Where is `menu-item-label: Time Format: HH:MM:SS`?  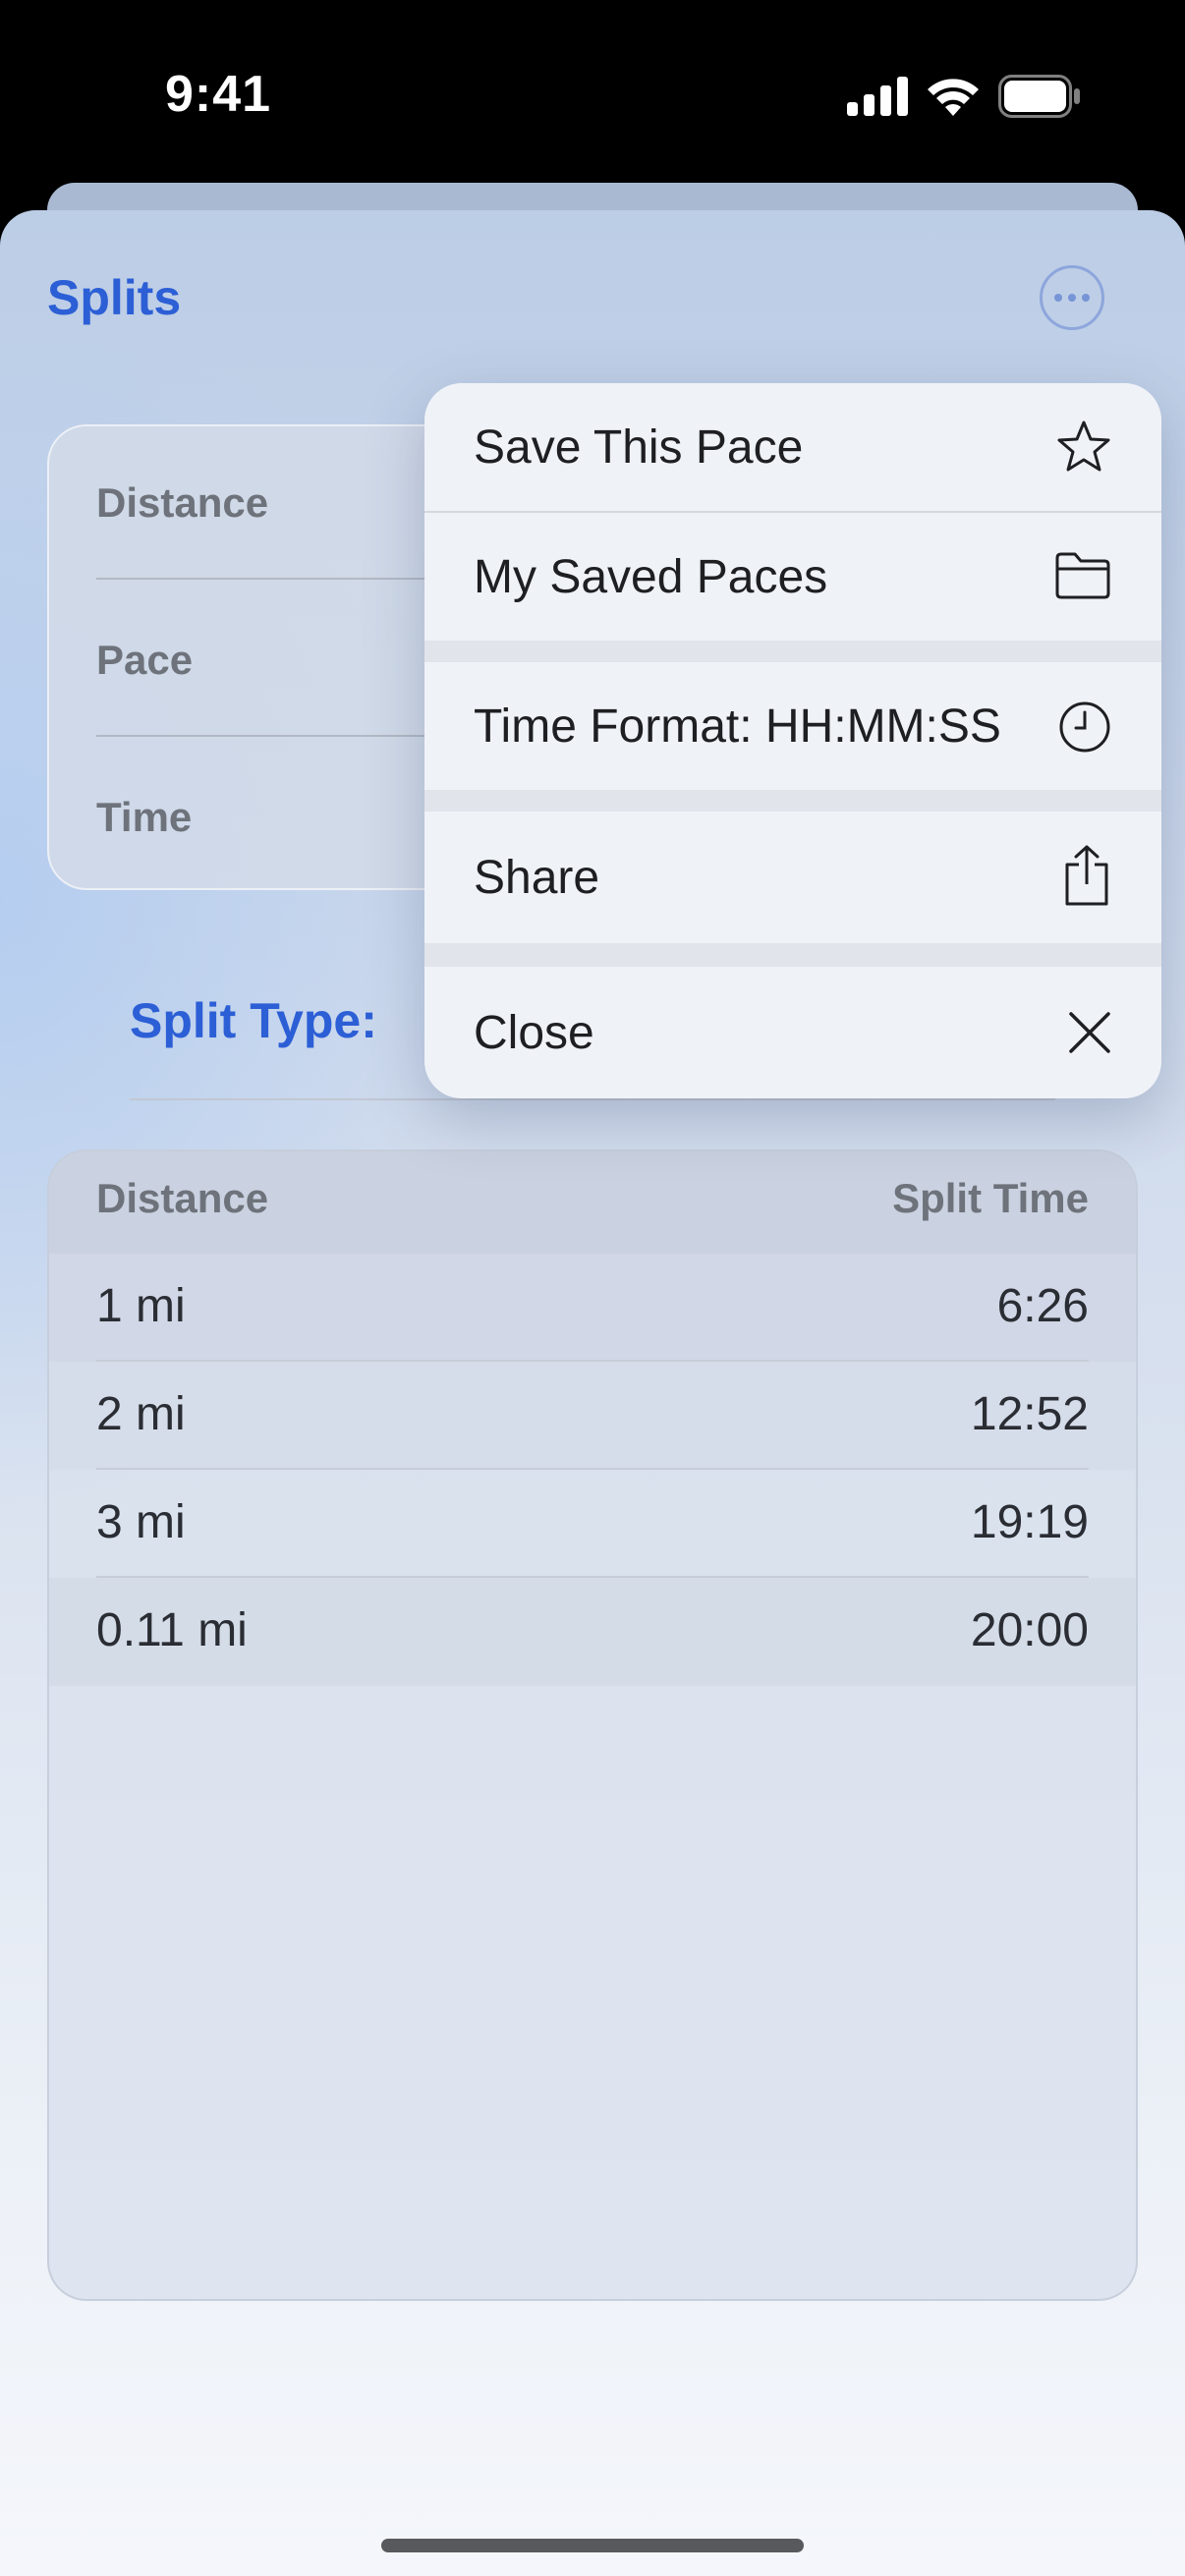
menu-item-label: Time Format: HH:MM:SS is located at coordinates (738, 726).